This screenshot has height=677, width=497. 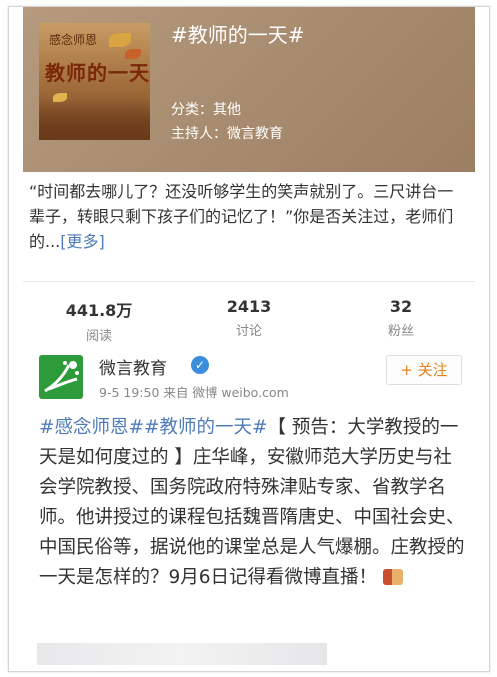 What do you see at coordinates (249, 318) in the screenshot?
I see `stat-discussions: 2413 讨论` at bounding box center [249, 318].